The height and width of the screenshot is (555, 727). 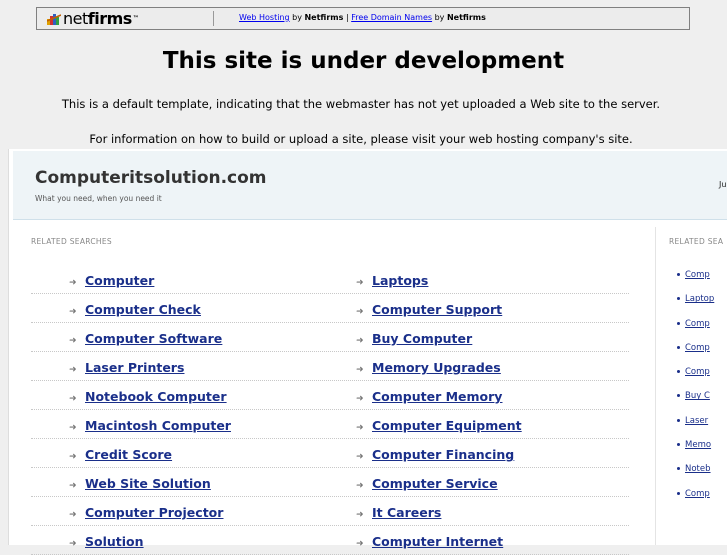 I want to click on page-title: This site is under development, so click(x=363, y=61).